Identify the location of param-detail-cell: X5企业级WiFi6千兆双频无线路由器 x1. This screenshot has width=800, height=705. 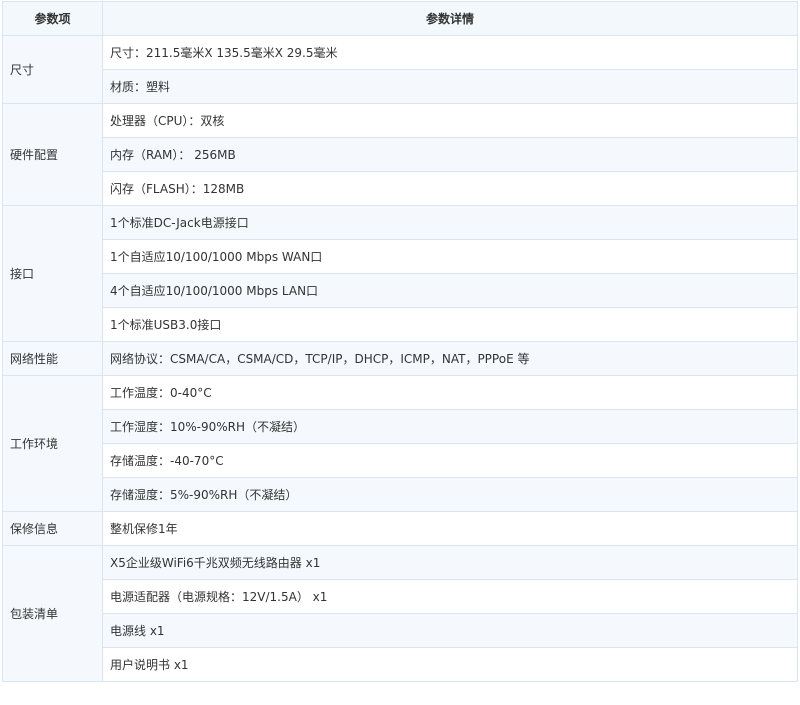
(450, 562).